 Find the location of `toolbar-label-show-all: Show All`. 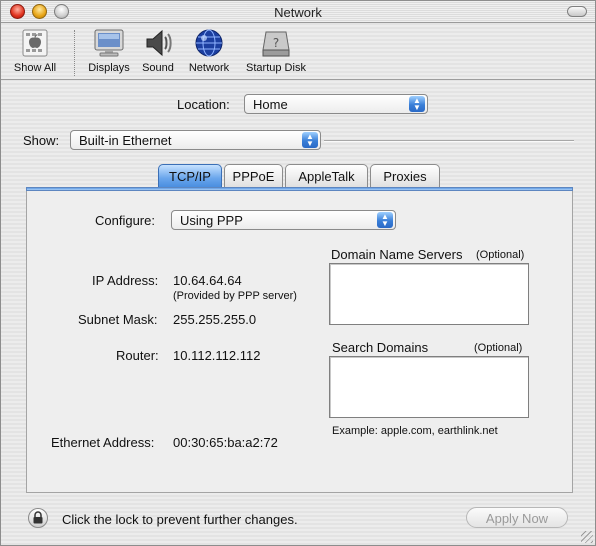

toolbar-label-show-all: Show All is located at coordinates (35, 68).